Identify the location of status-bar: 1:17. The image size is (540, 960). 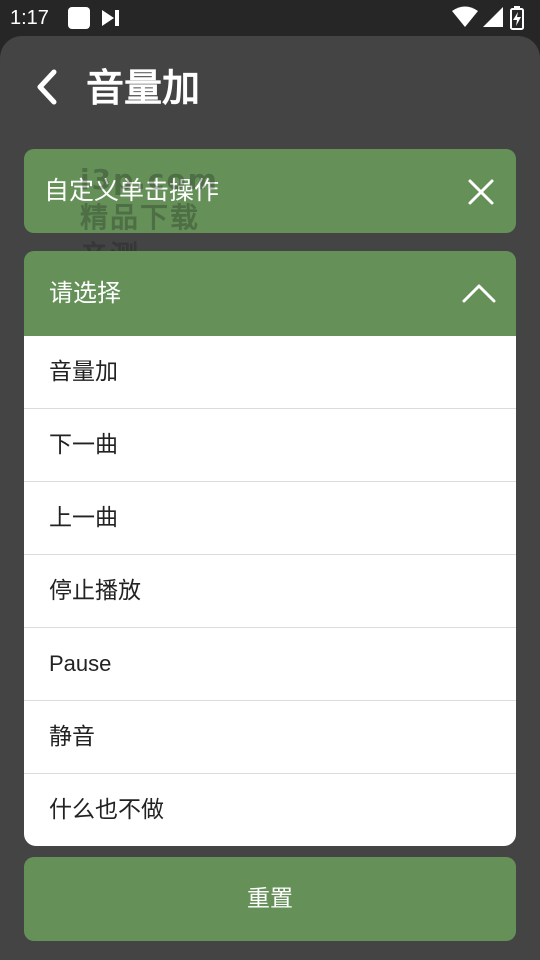
(270, 18).